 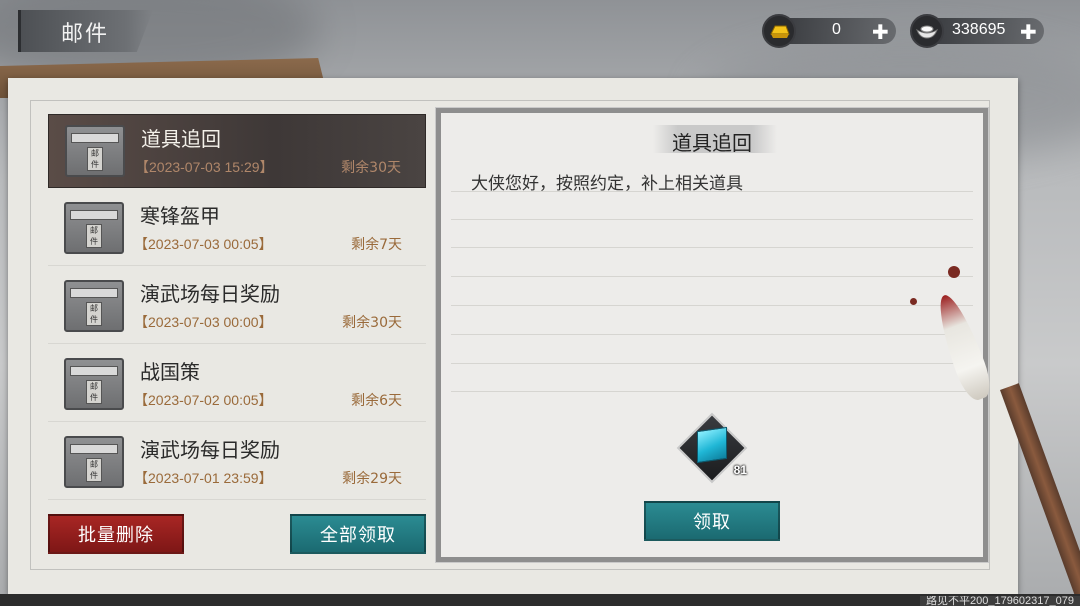 I want to click on mail-title: 道具追回, so click(x=181, y=139).